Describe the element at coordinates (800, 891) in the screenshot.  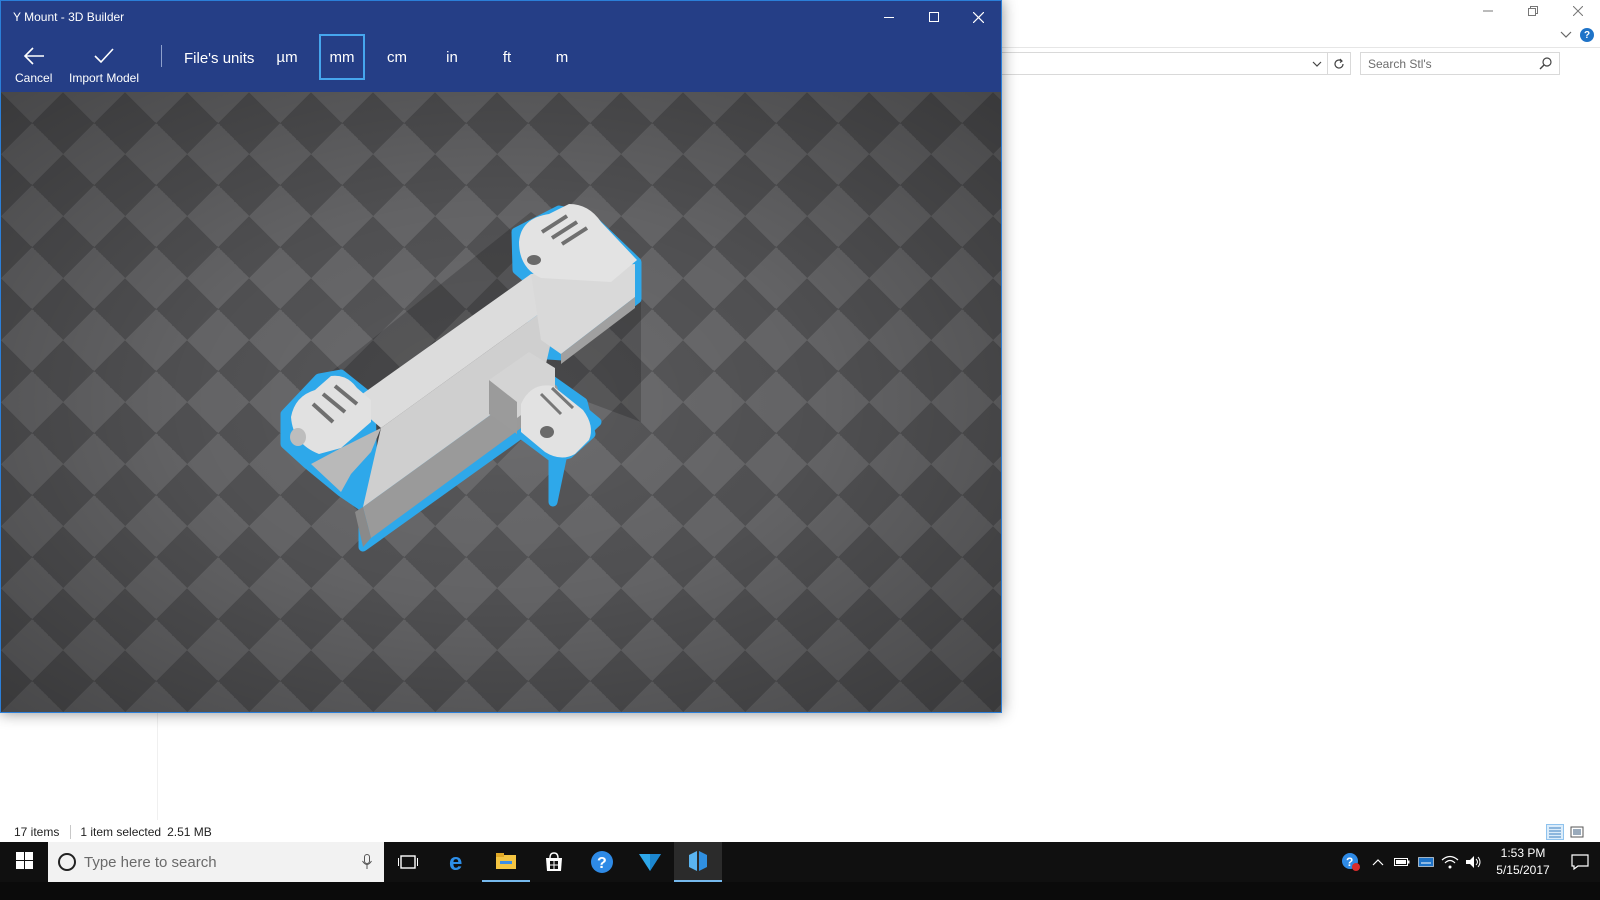
I see `desktop-strip` at that location.